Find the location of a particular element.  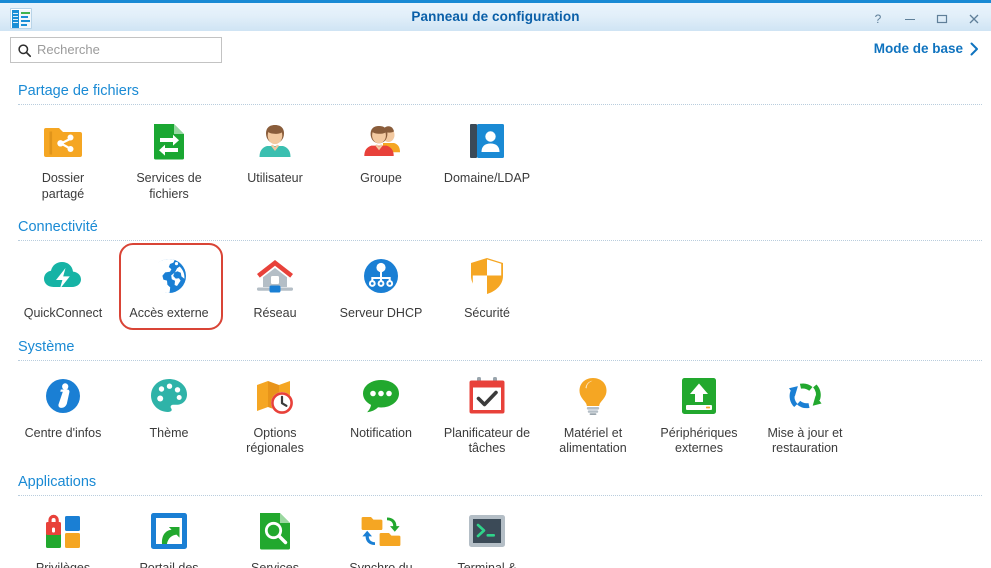

chevron-right-icon is located at coordinates (974, 48).